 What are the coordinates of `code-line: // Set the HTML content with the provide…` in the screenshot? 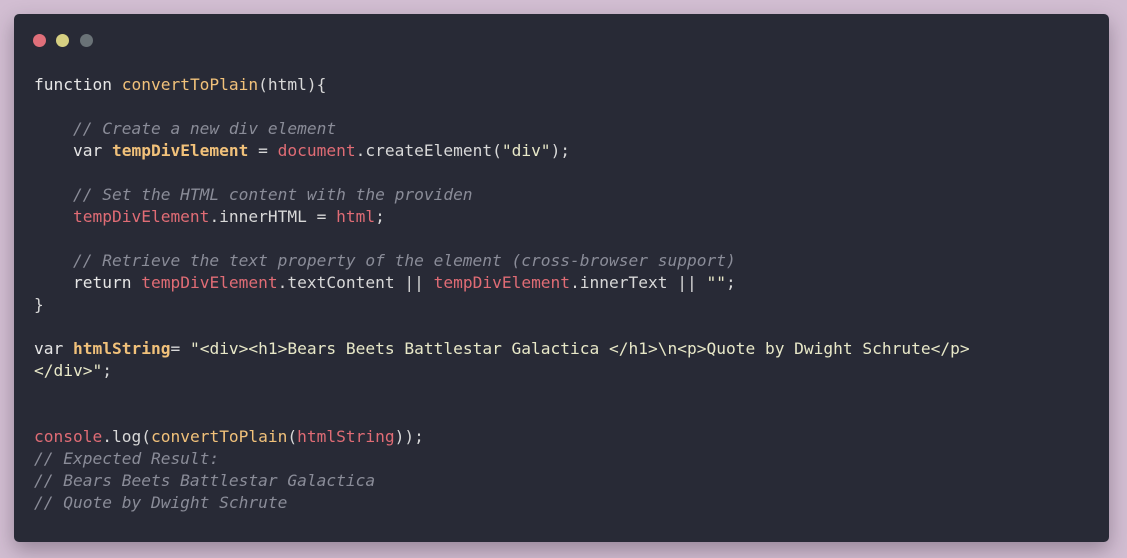 It's located at (566, 195).